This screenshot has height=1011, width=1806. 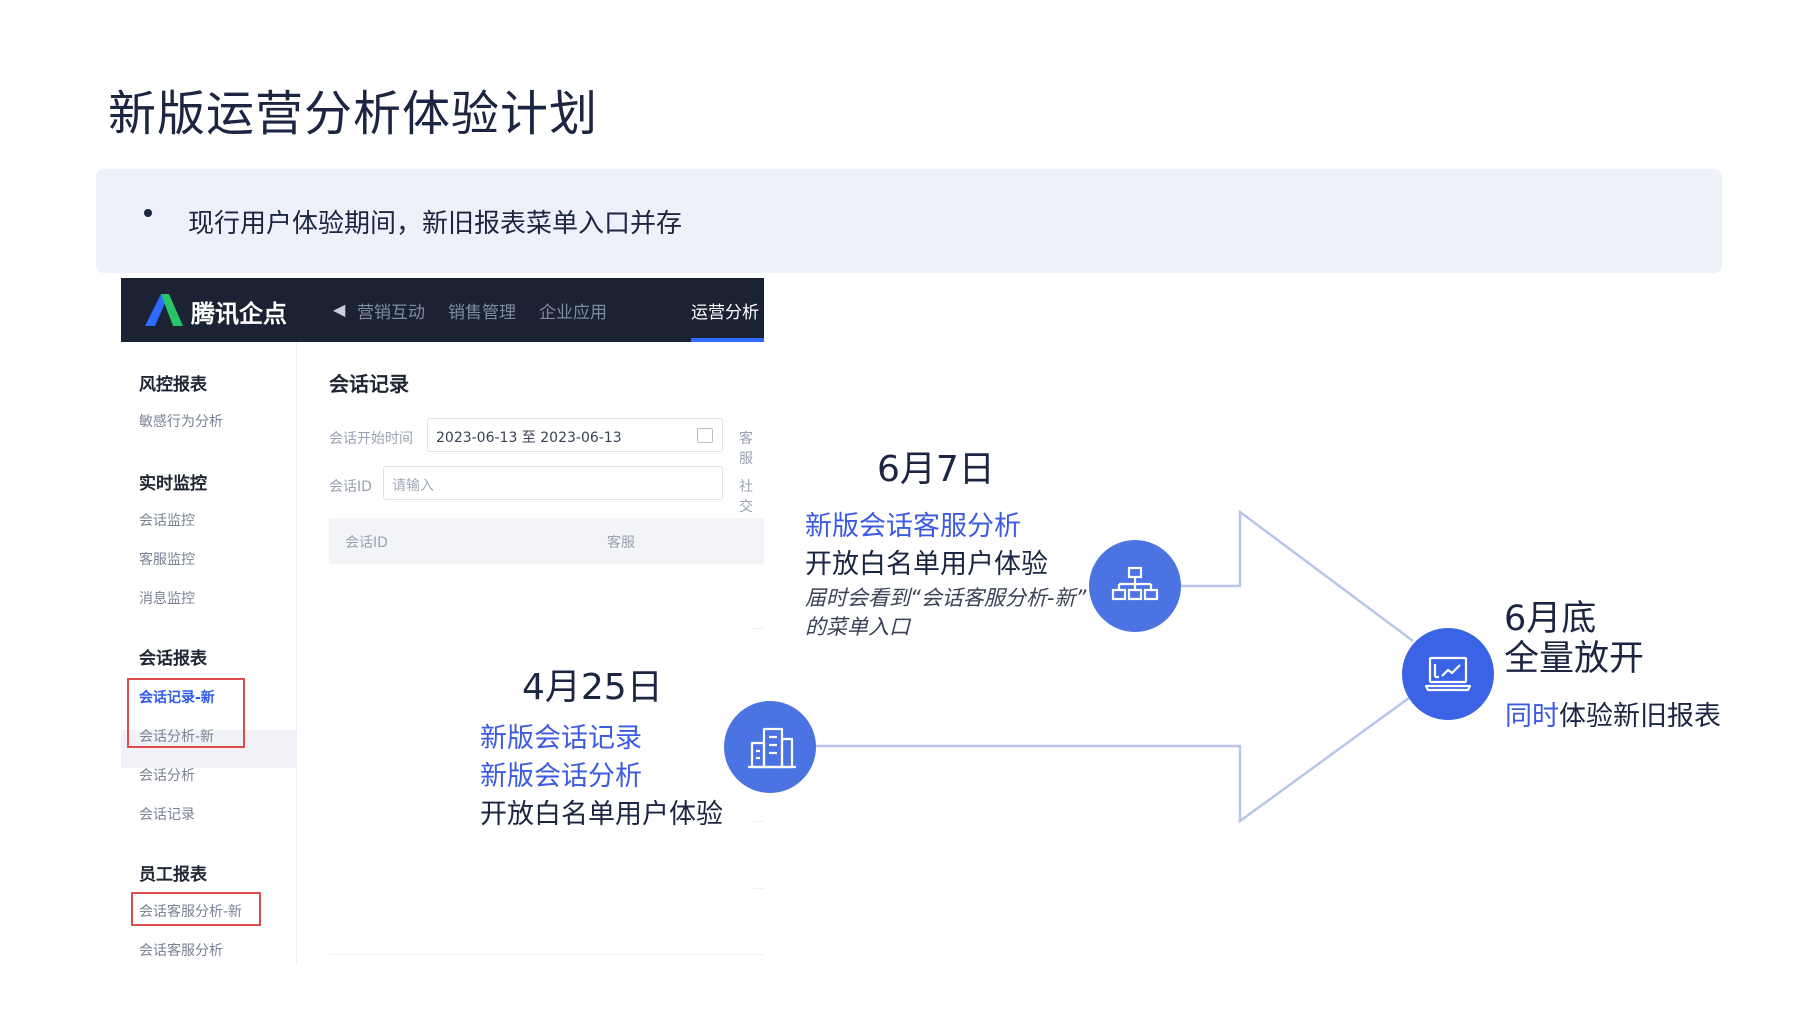 What do you see at coordinates (1448, 674) in the screenshot?
I see `laptop-chart-icon` at bounding box center [1448, 674].